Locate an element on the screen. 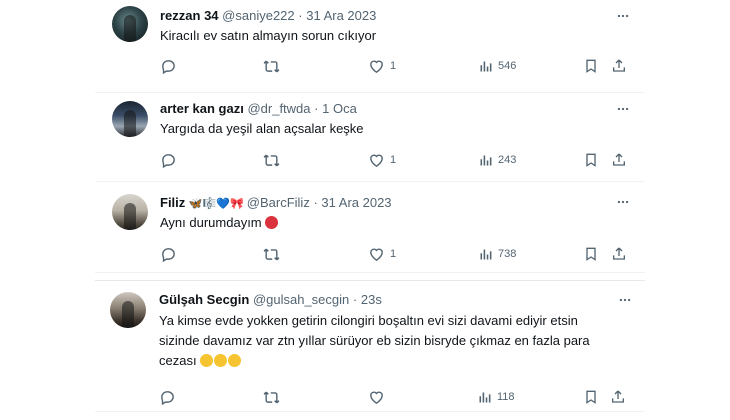 The image size is (730, 420). display-name: arter kan gazı is located at coordinates (202, 108).